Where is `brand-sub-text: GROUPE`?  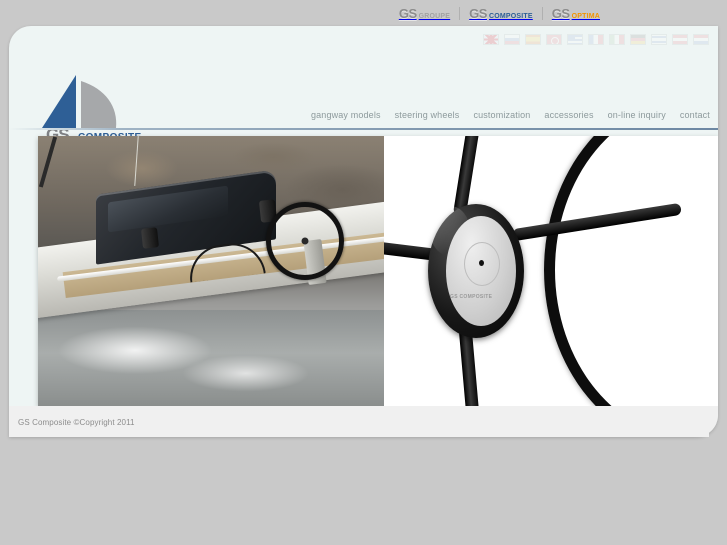
brand-sub-text: GROUPE is located at coordinates (434, 16).